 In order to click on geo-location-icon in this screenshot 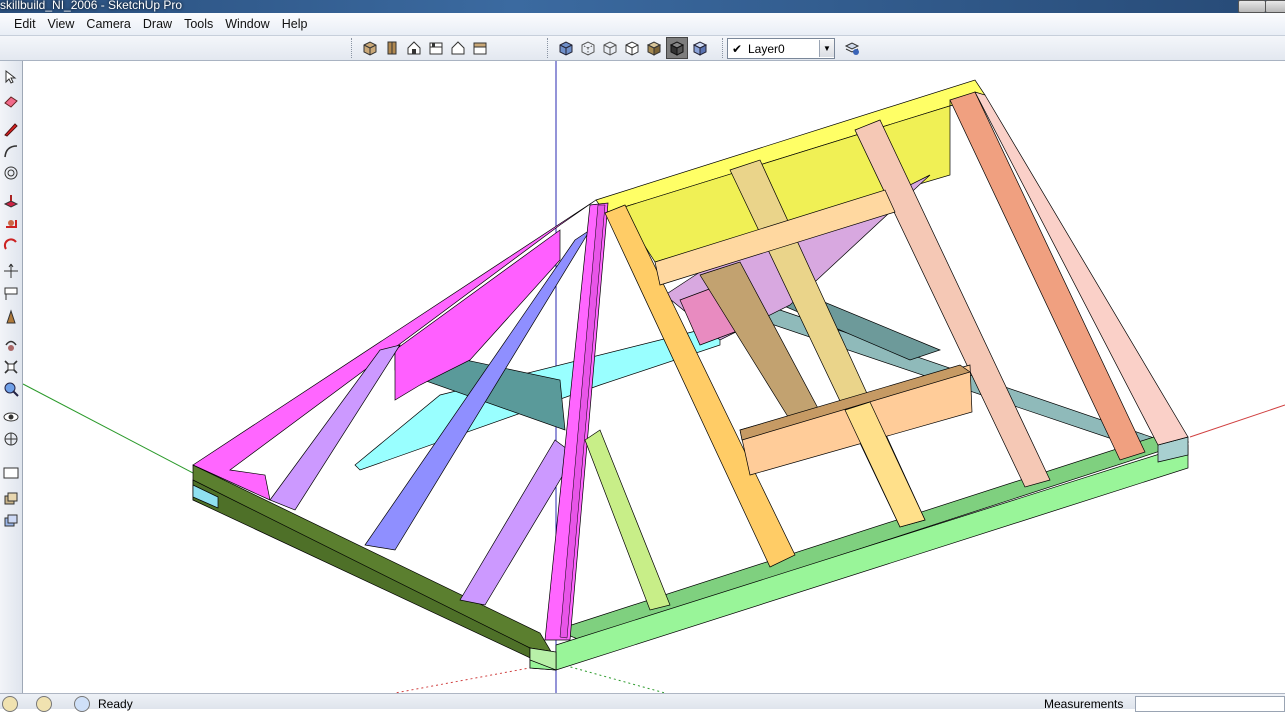, I will do `click(10, 704)`.